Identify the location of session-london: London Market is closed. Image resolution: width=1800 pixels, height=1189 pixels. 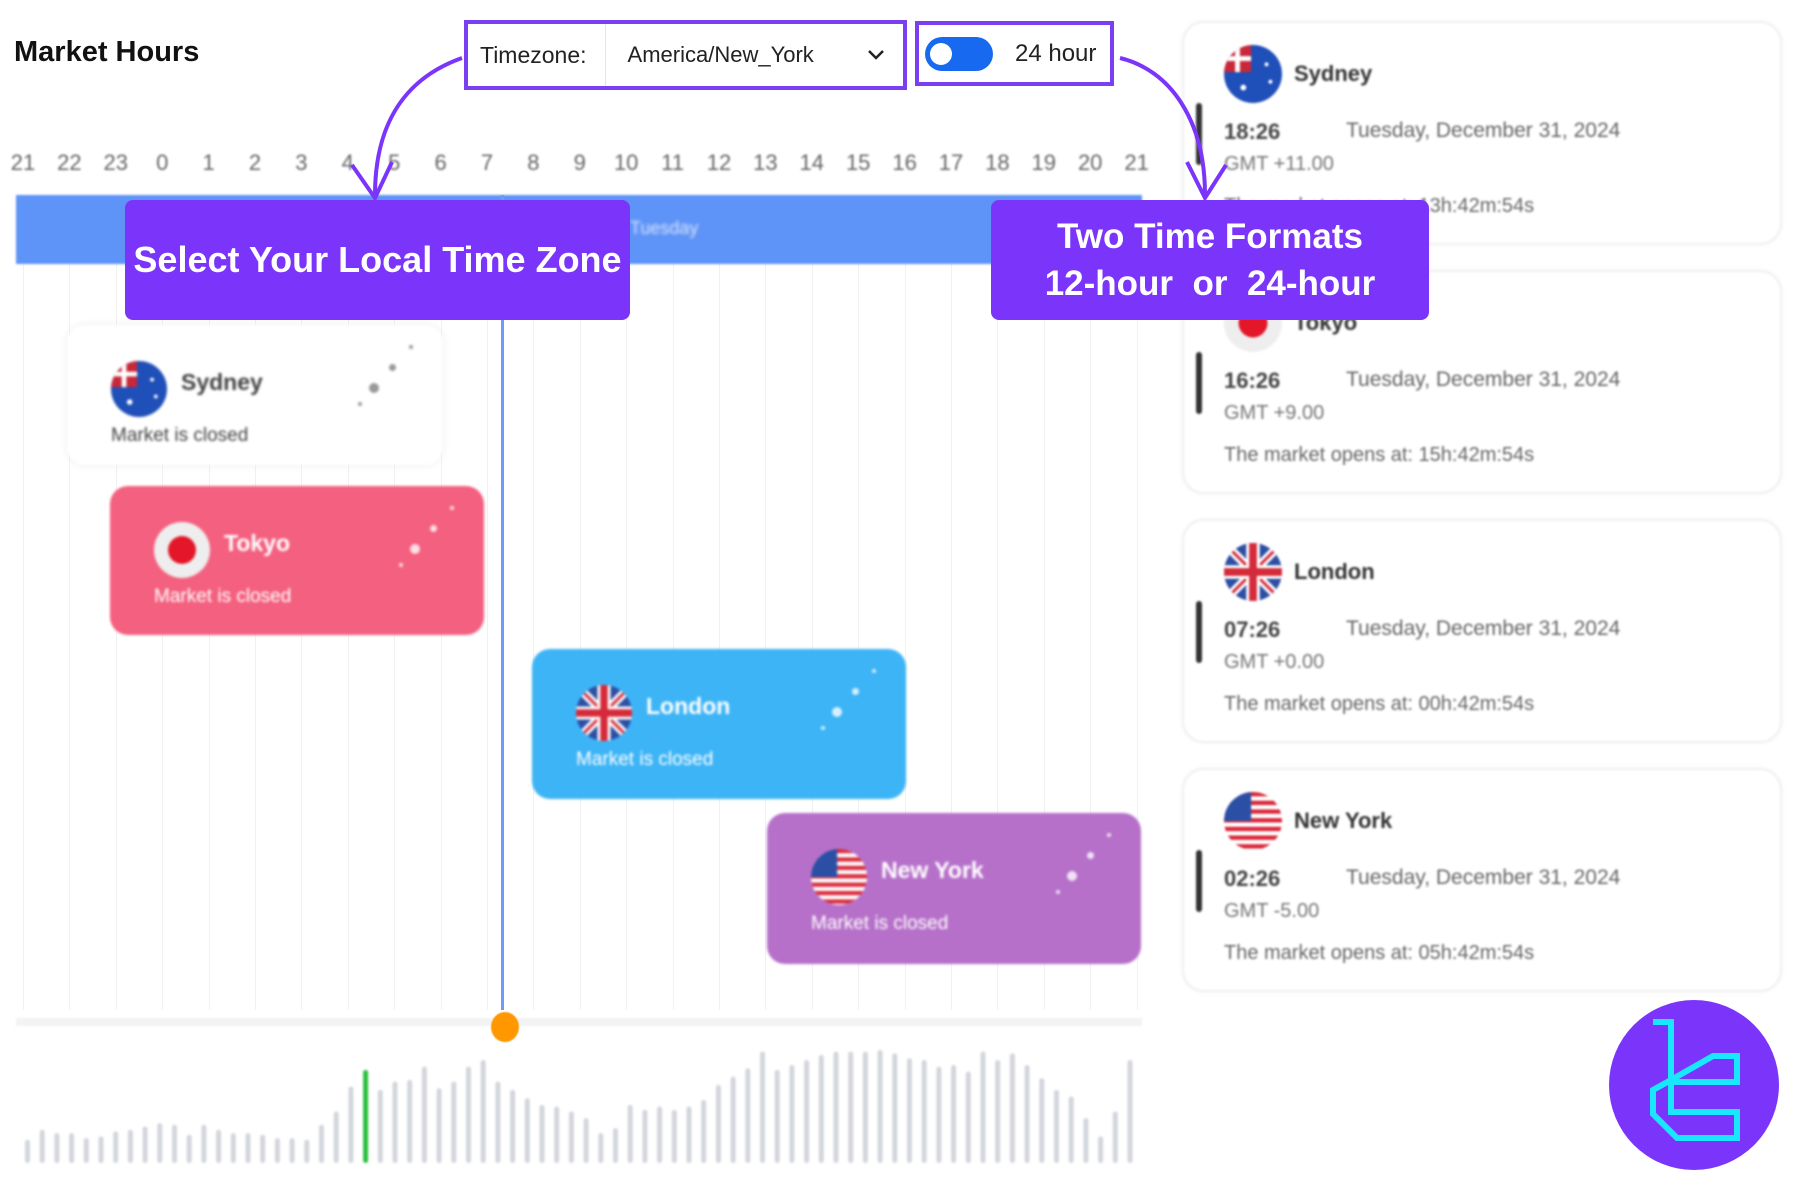
(719, 724).